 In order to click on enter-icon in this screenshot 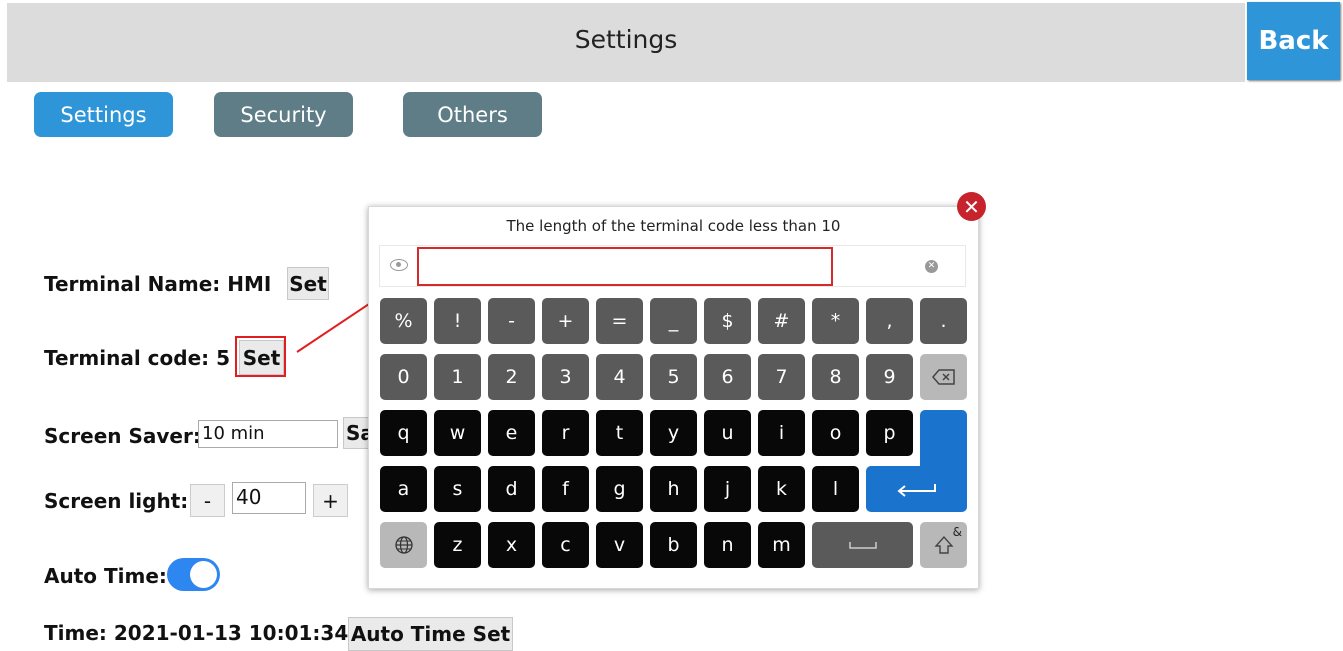, I will do `click(916, 489)`.